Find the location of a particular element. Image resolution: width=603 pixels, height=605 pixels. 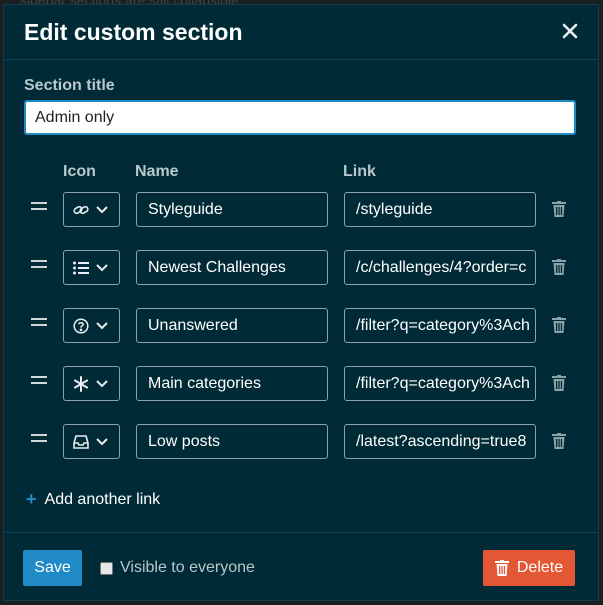

visible-to-everyone-toggle: Visible to everyone is located at coordinates (177, 568).